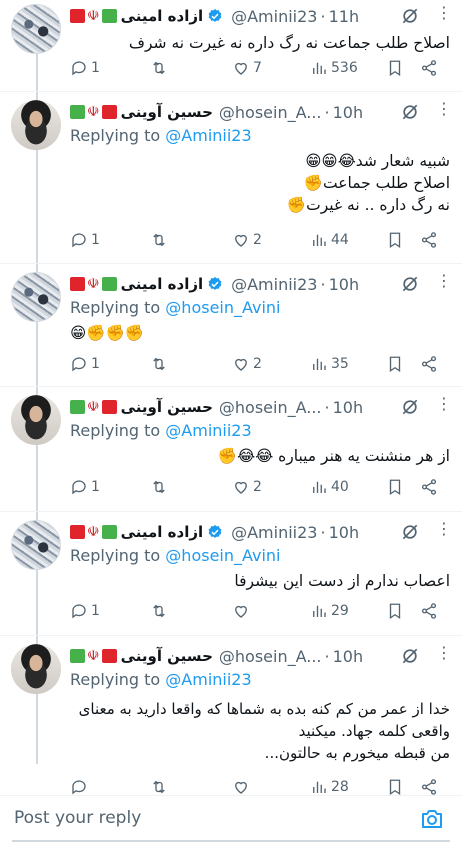 The image size is (462, 852). Describe the element at coordinates (342, 581) in the screenshot. I see `tweet-text-line: اعصاب ندارم از دست این بیشرفا` at that location.